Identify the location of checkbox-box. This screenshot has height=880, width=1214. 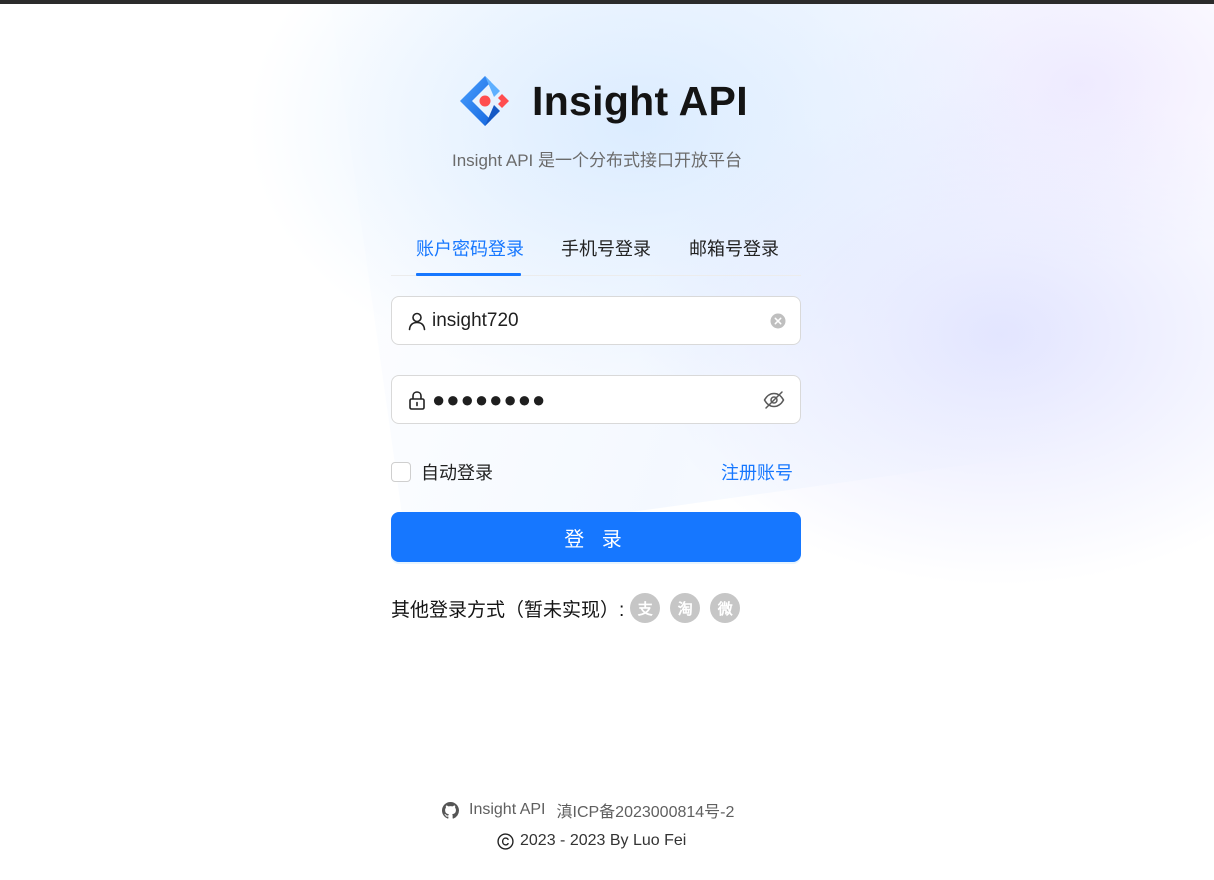
(401, 472).